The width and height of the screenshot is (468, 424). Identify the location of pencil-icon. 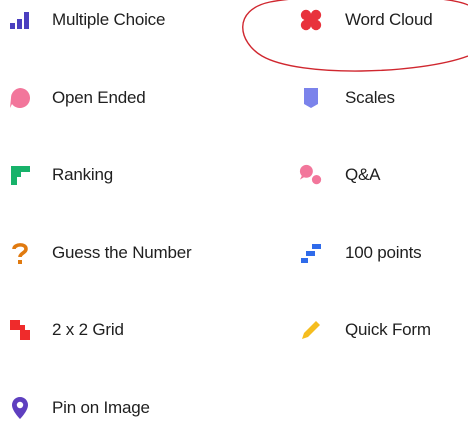
(311, 330).